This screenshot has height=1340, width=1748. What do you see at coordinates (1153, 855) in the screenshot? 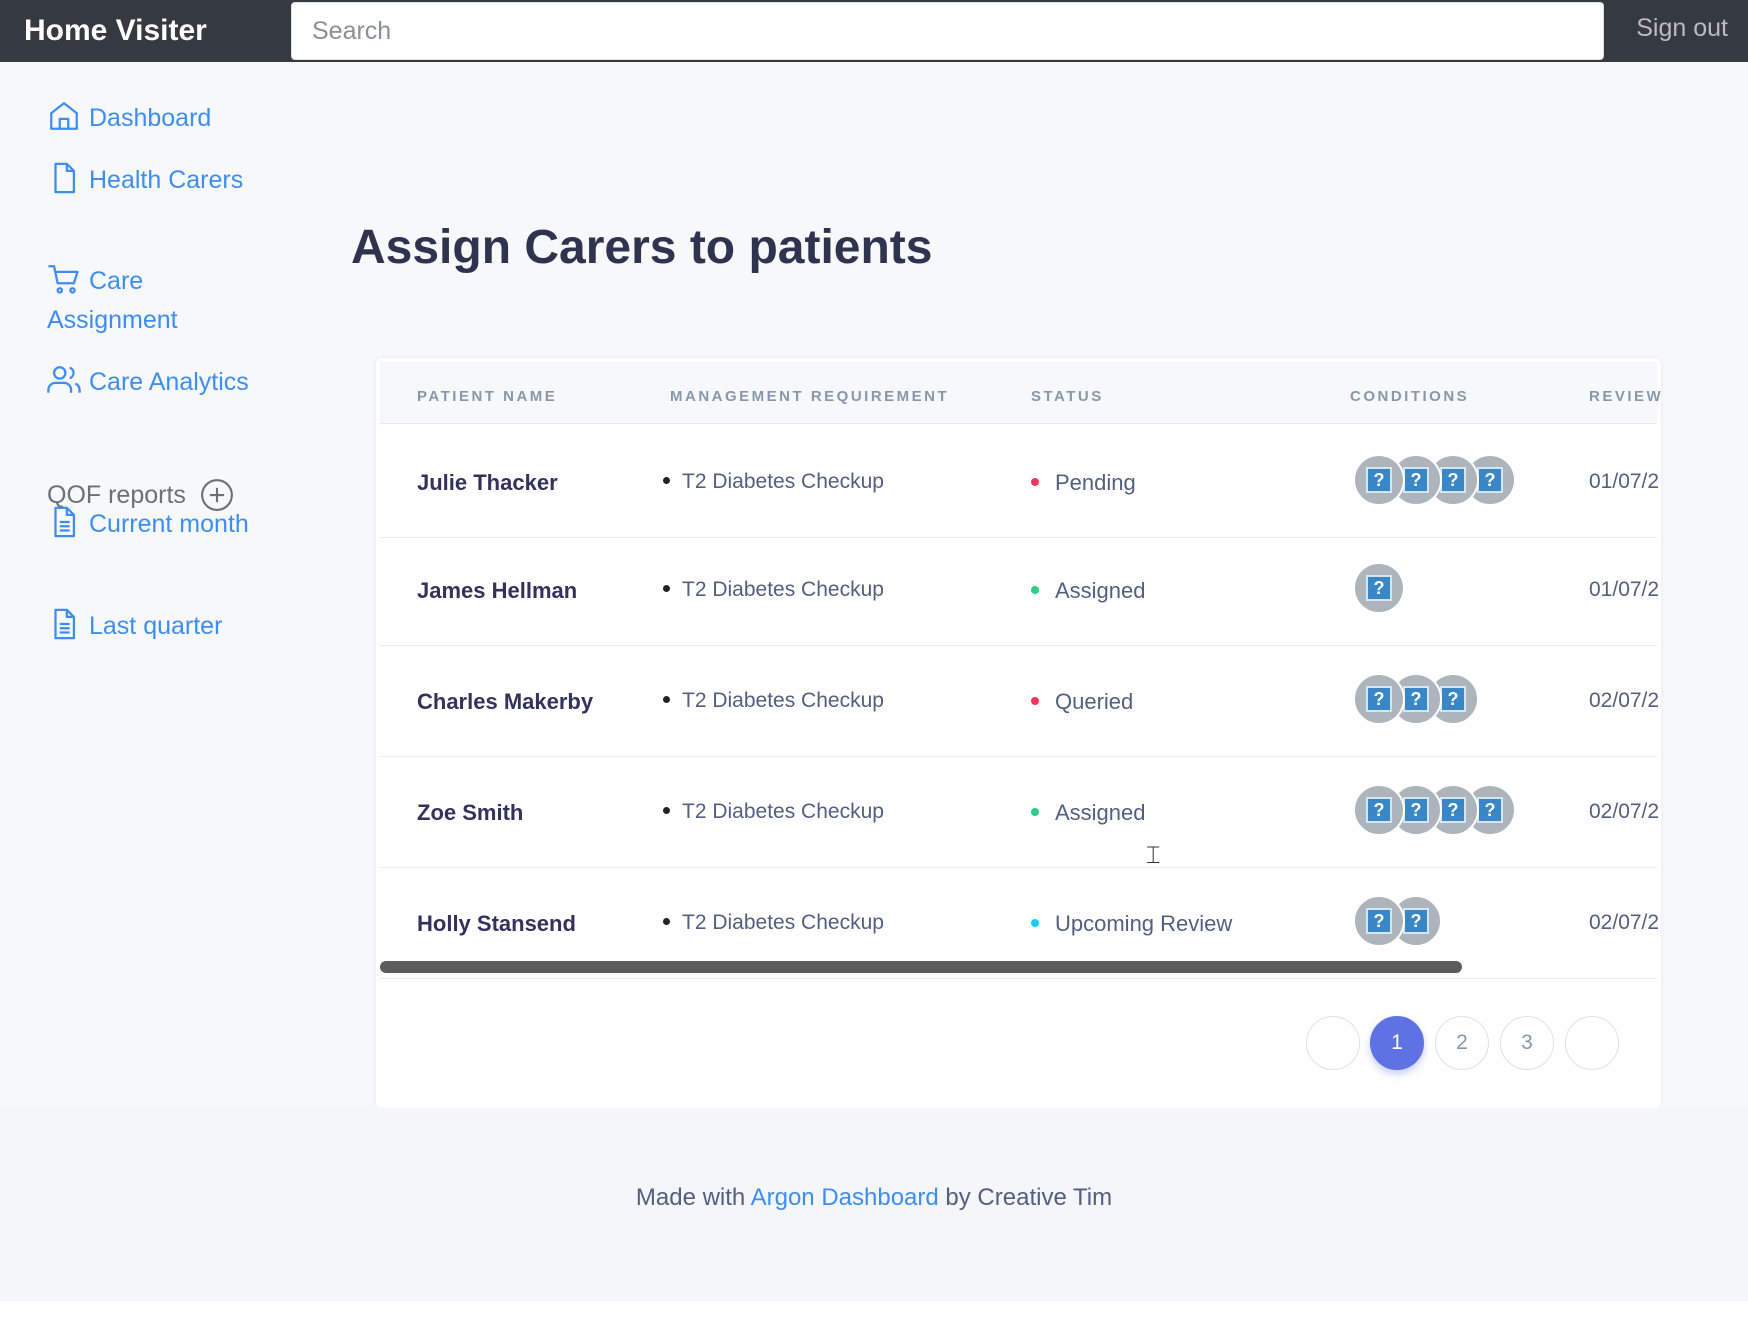
I see `text-cursor-icon: ⌶` at bounding box center [1153, 855].